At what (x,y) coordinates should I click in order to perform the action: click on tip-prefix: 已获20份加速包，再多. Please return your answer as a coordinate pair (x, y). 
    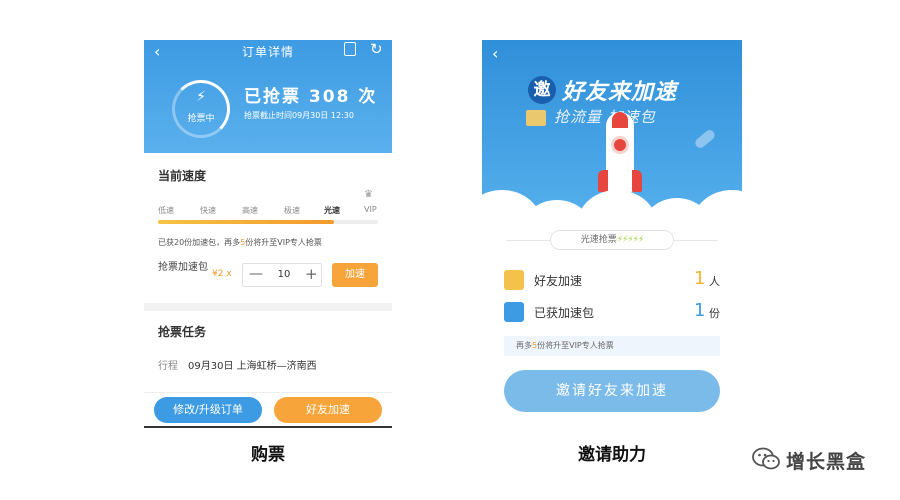
    Looking at the image, I should click on (199, 242).